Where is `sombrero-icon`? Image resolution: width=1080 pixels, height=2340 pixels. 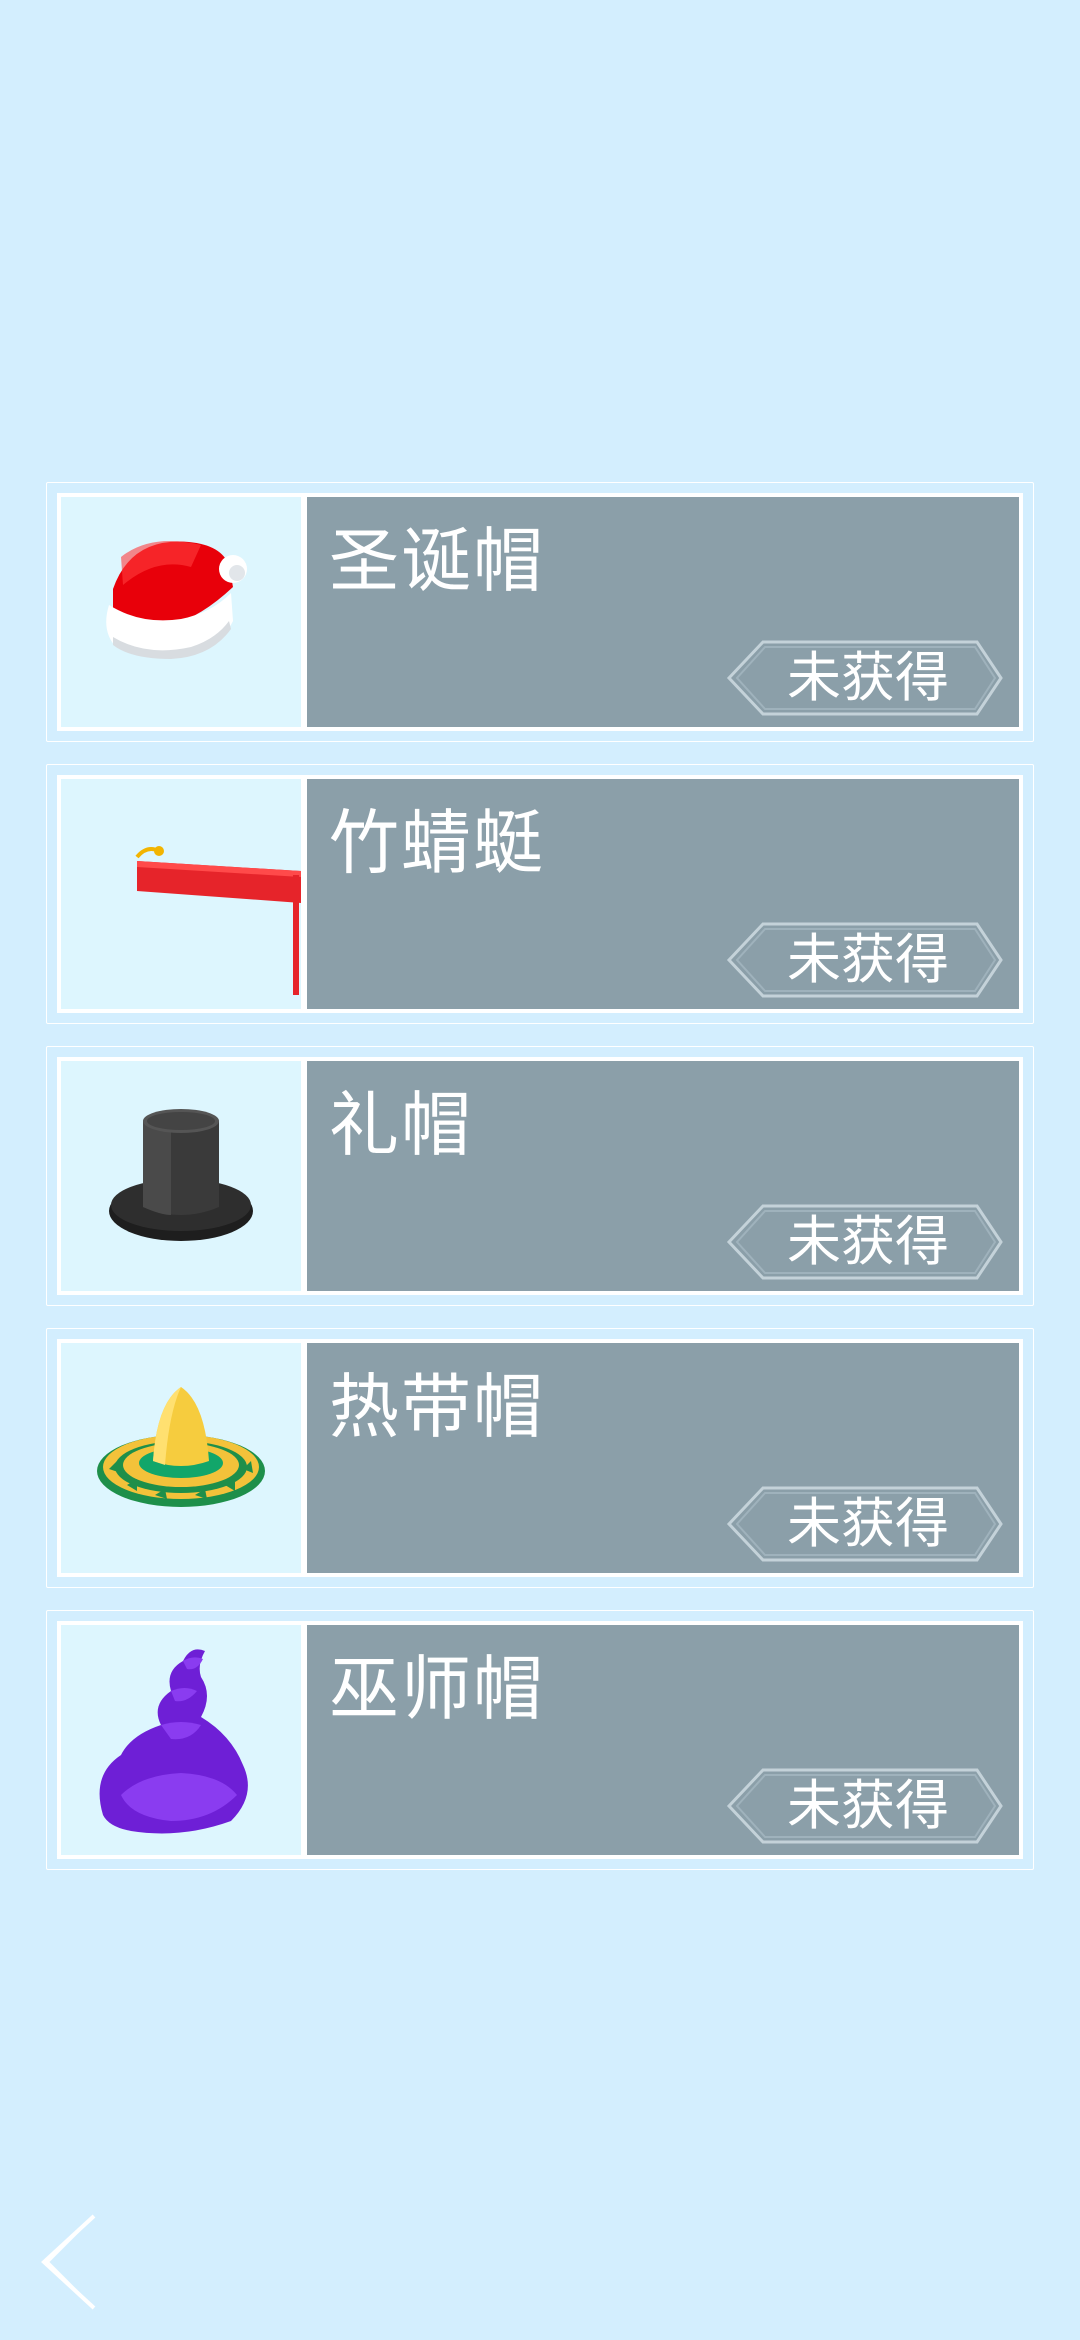
sombrero-icon is located at coordinates (181, 1447).